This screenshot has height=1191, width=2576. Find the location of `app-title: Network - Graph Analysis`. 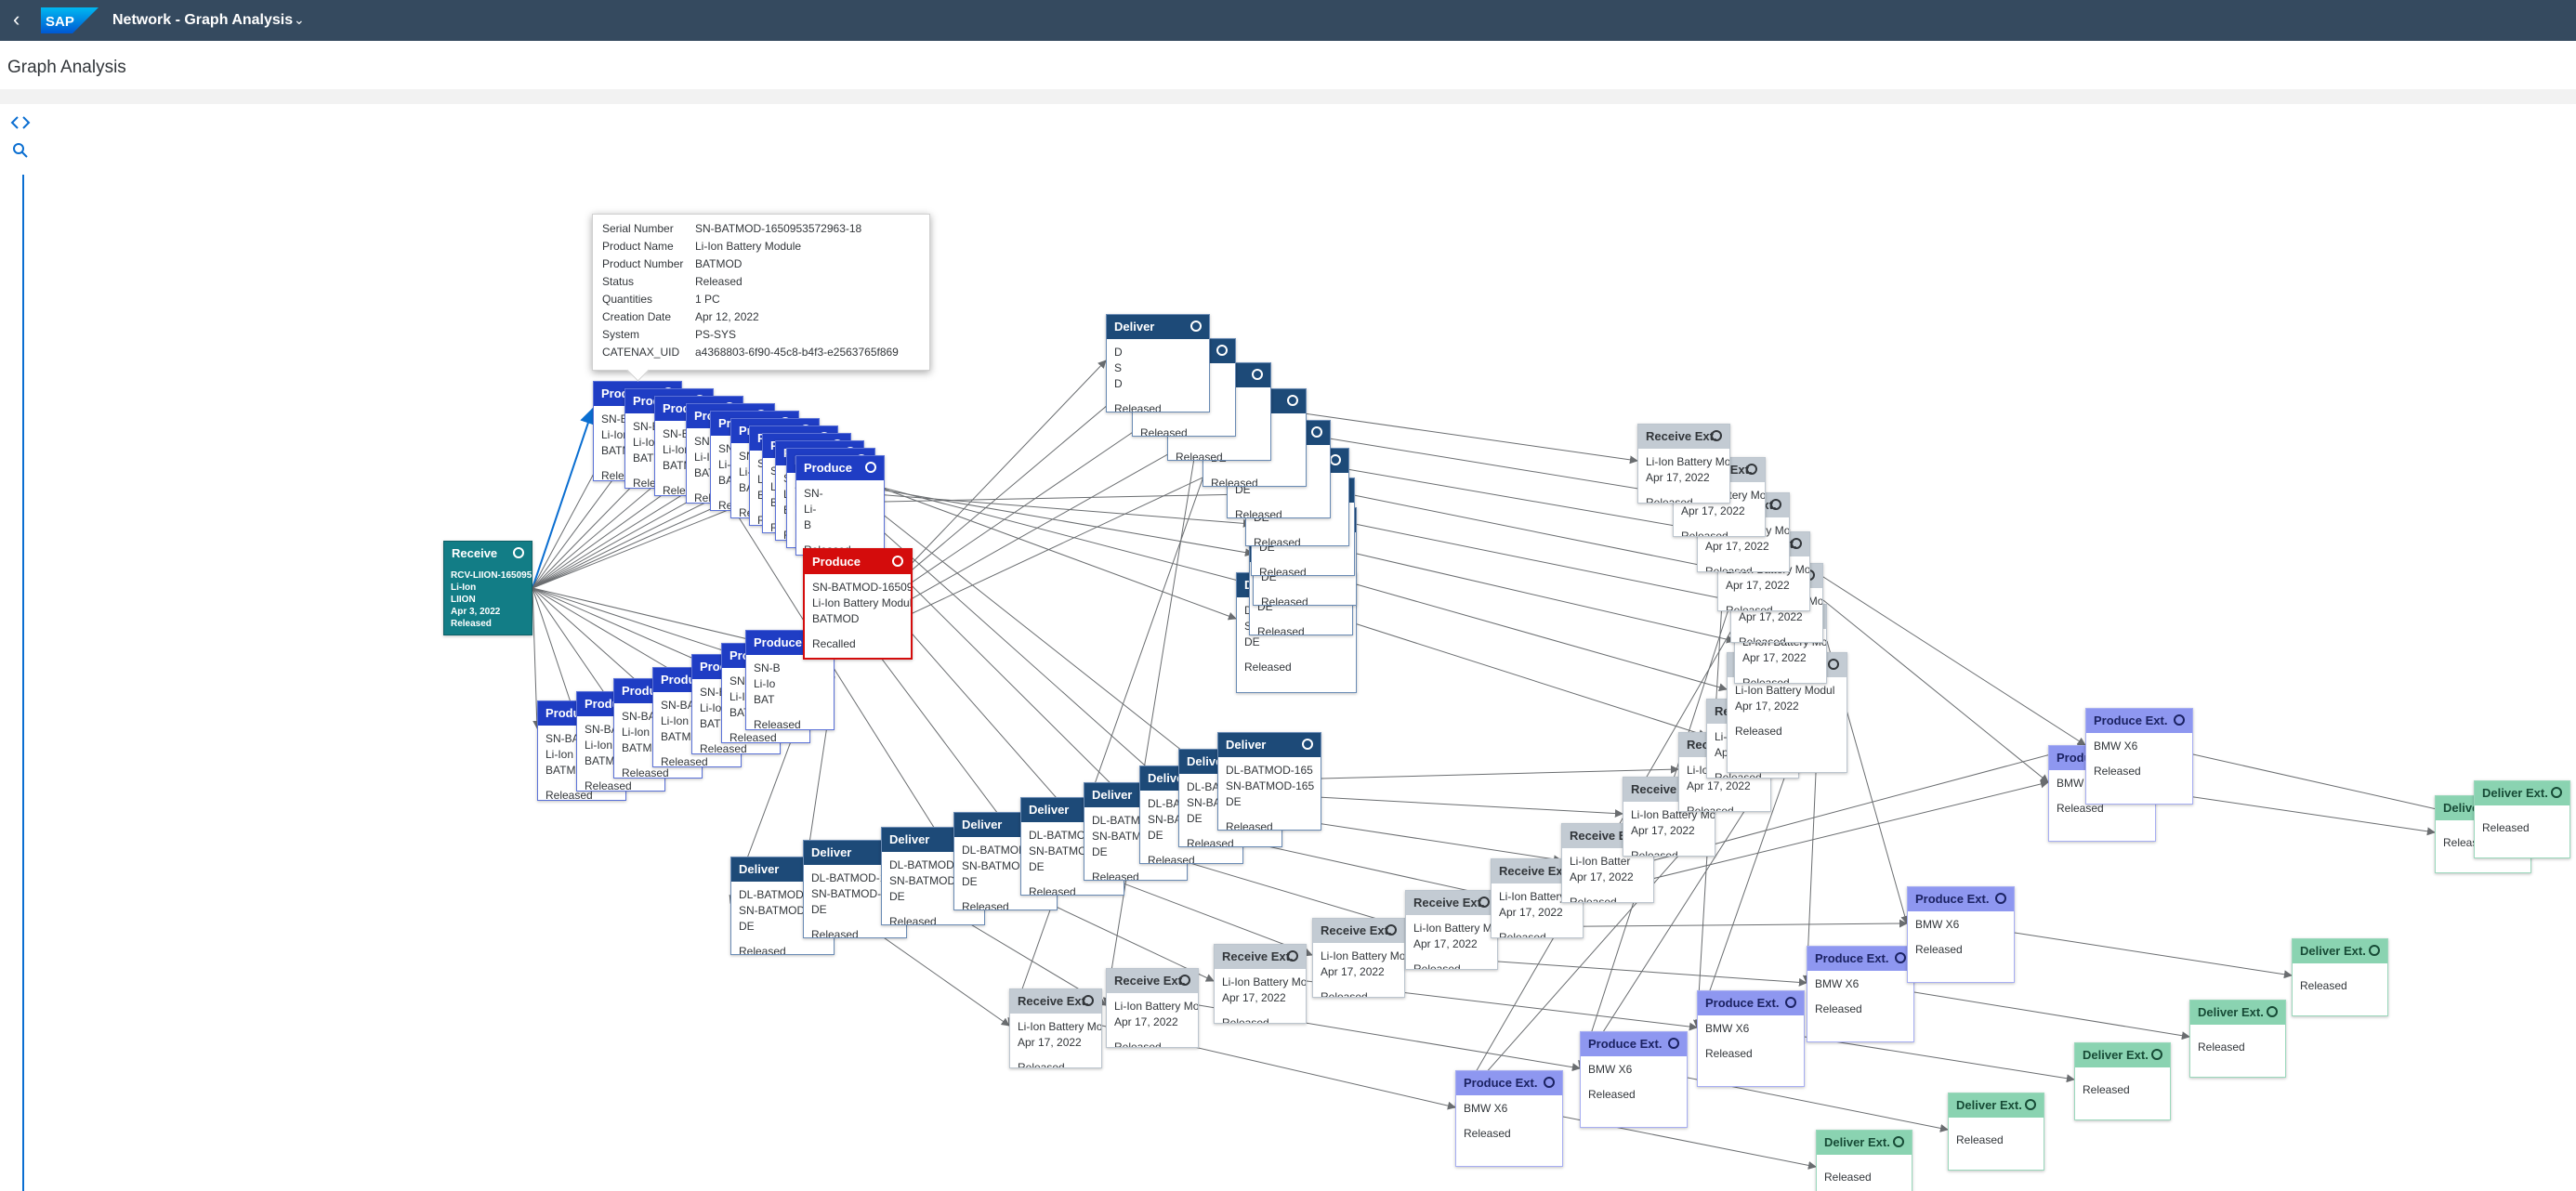

app-title: Network - Graph Analysis is located at coordinates (202, 21).